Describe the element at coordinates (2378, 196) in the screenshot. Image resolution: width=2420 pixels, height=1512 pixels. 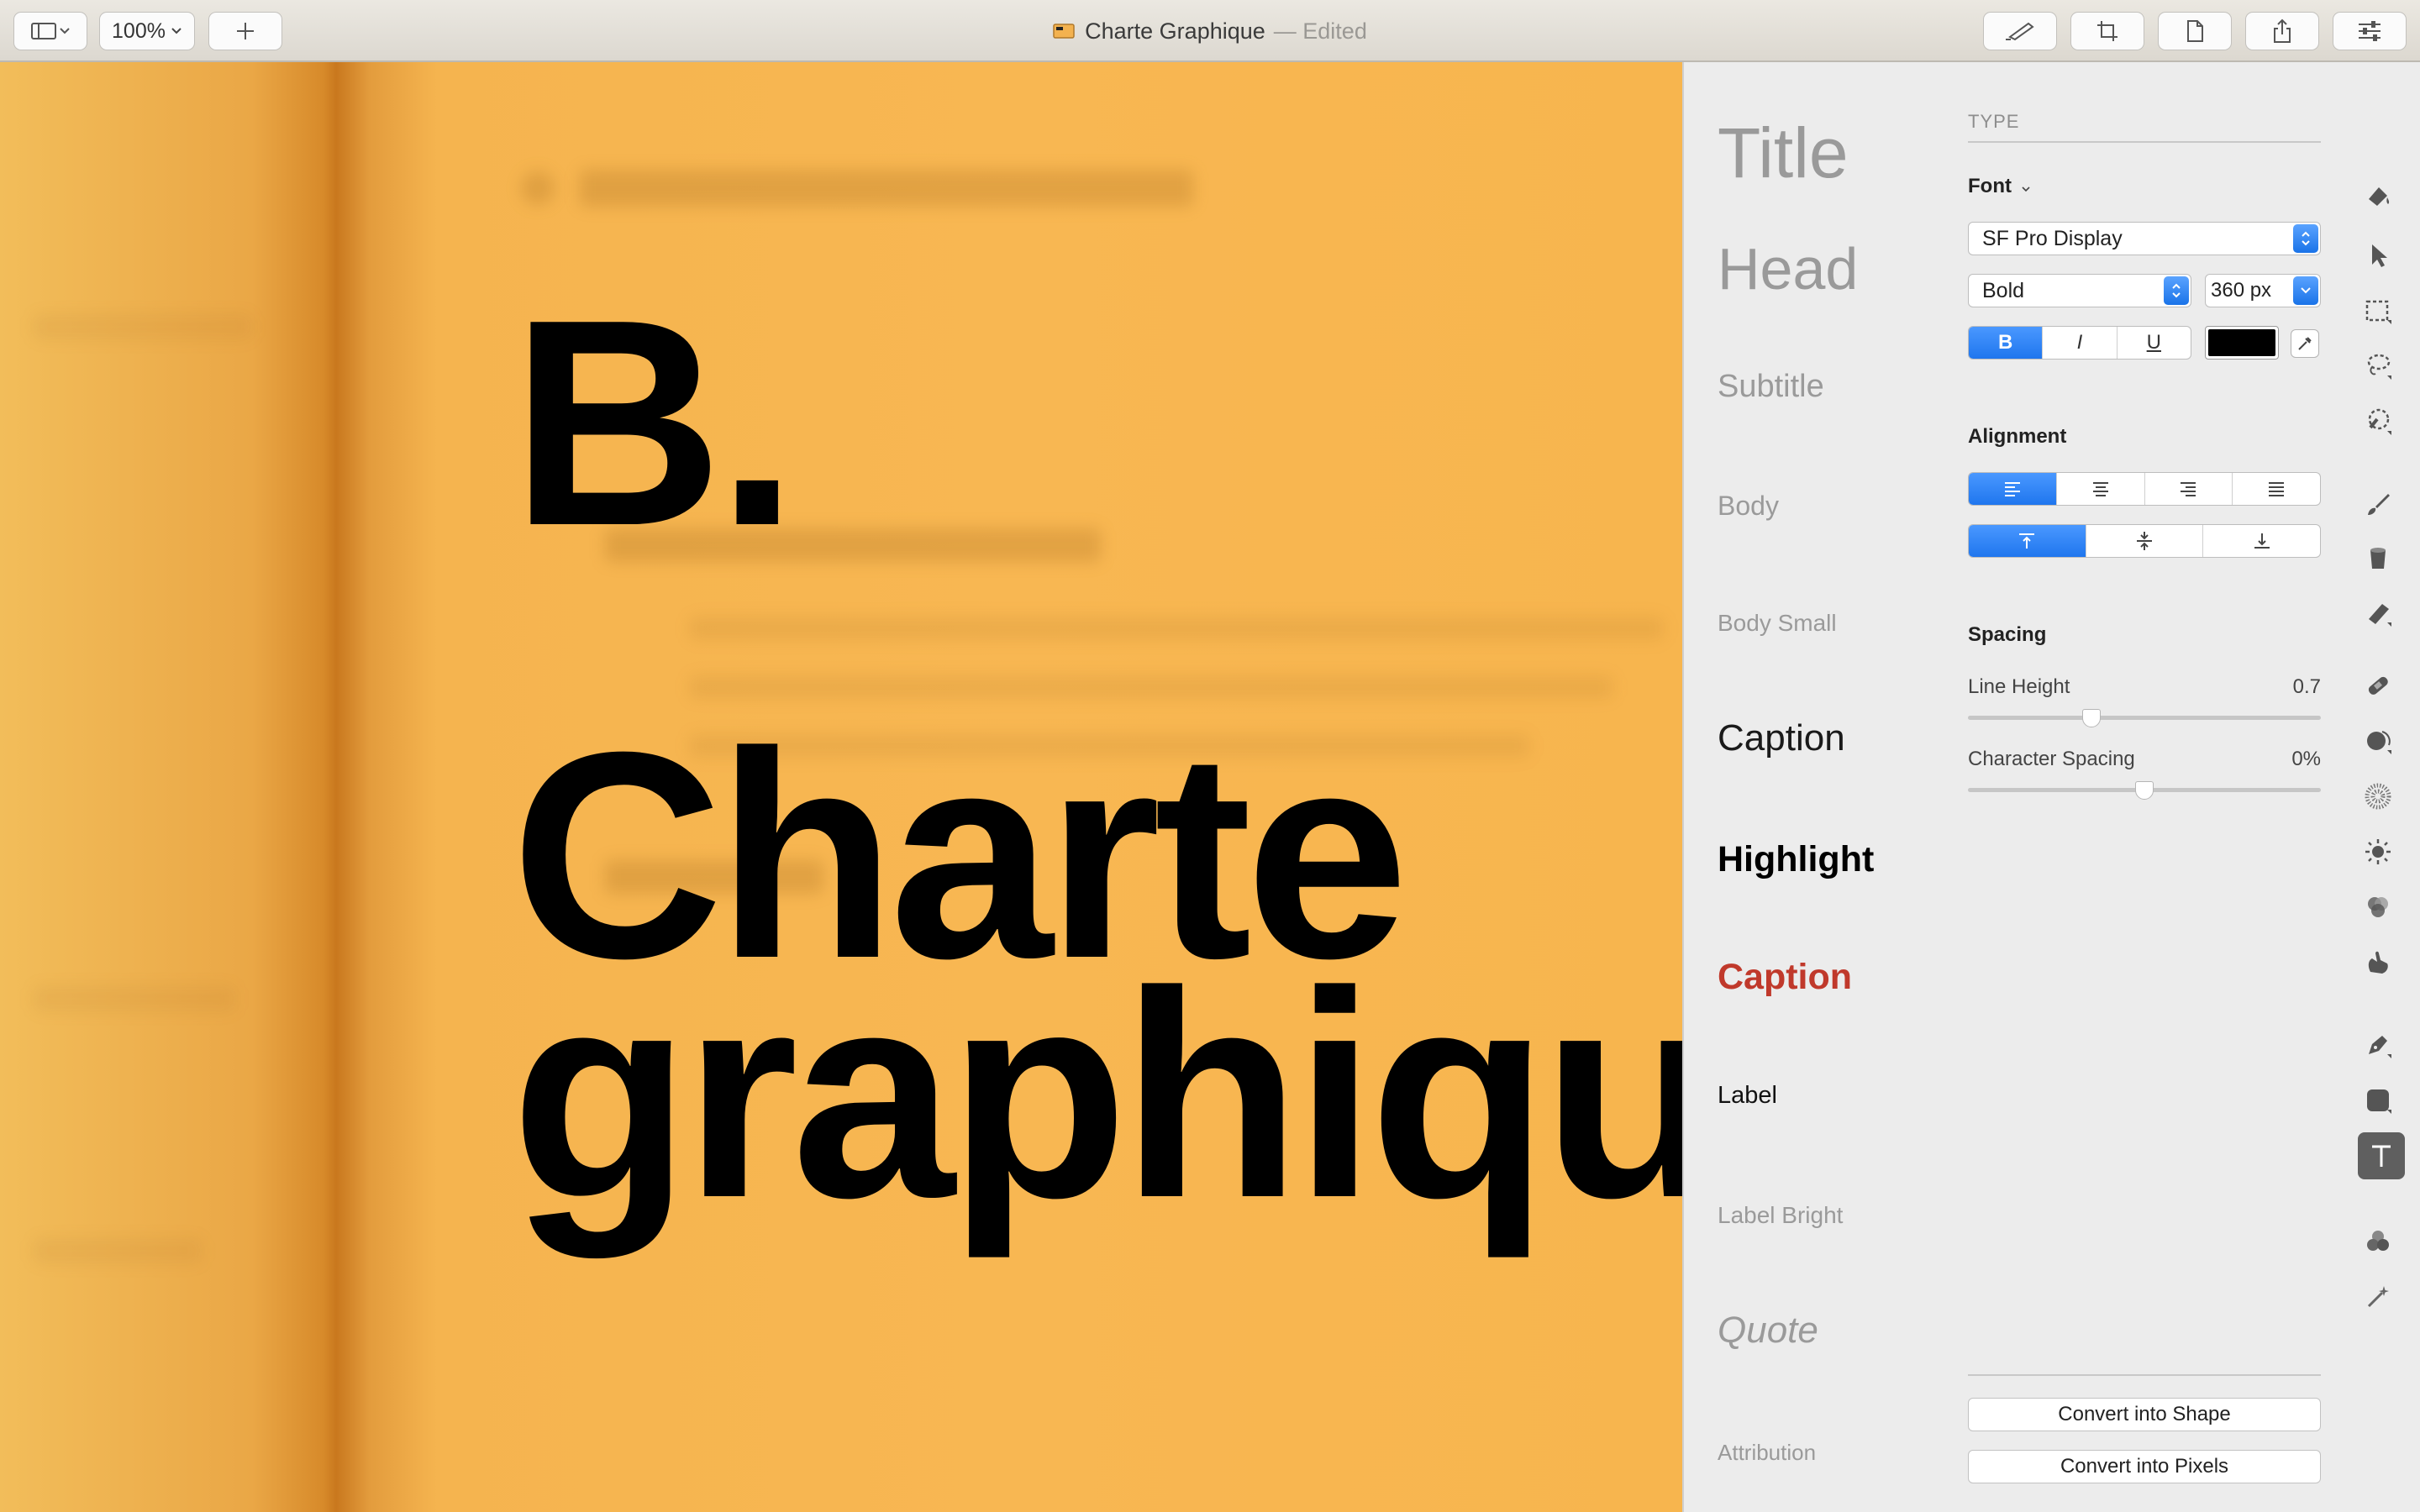
I see `paint-bucket-icon` at that location.